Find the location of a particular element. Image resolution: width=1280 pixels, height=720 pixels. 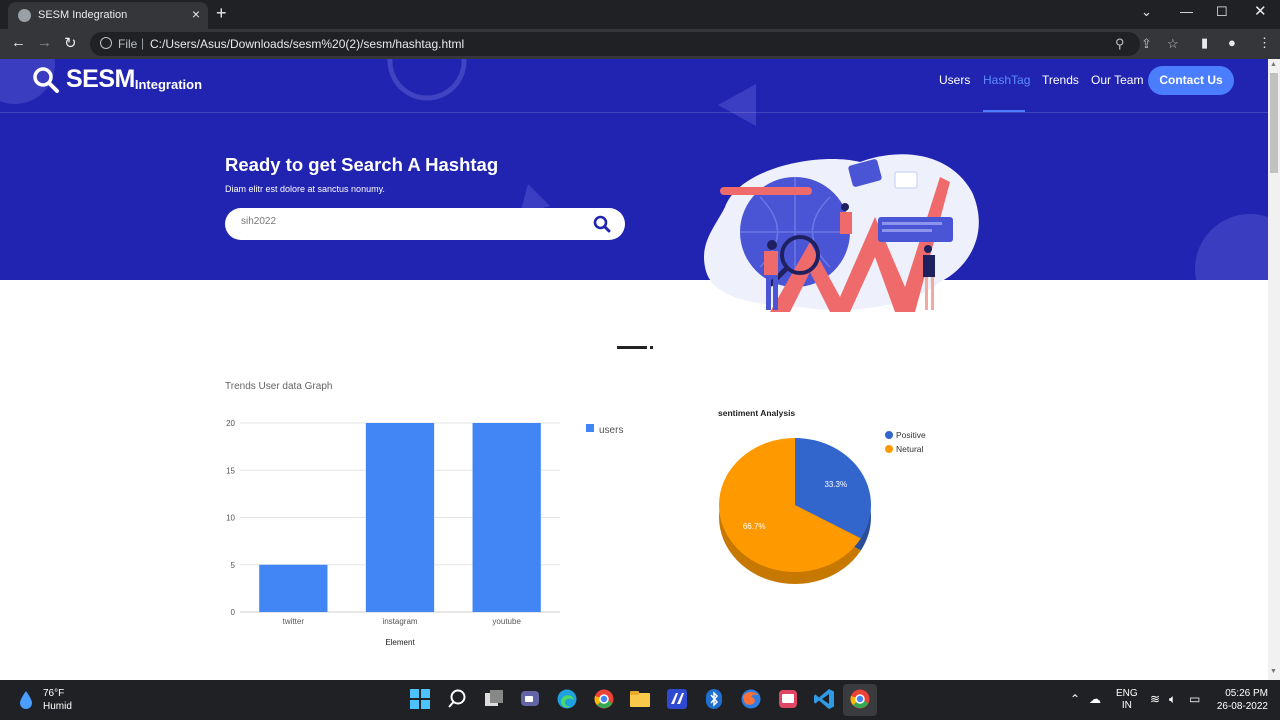

system-clock: 05:26 PM 26-08-2022 is located at coordinates (1240, 700).